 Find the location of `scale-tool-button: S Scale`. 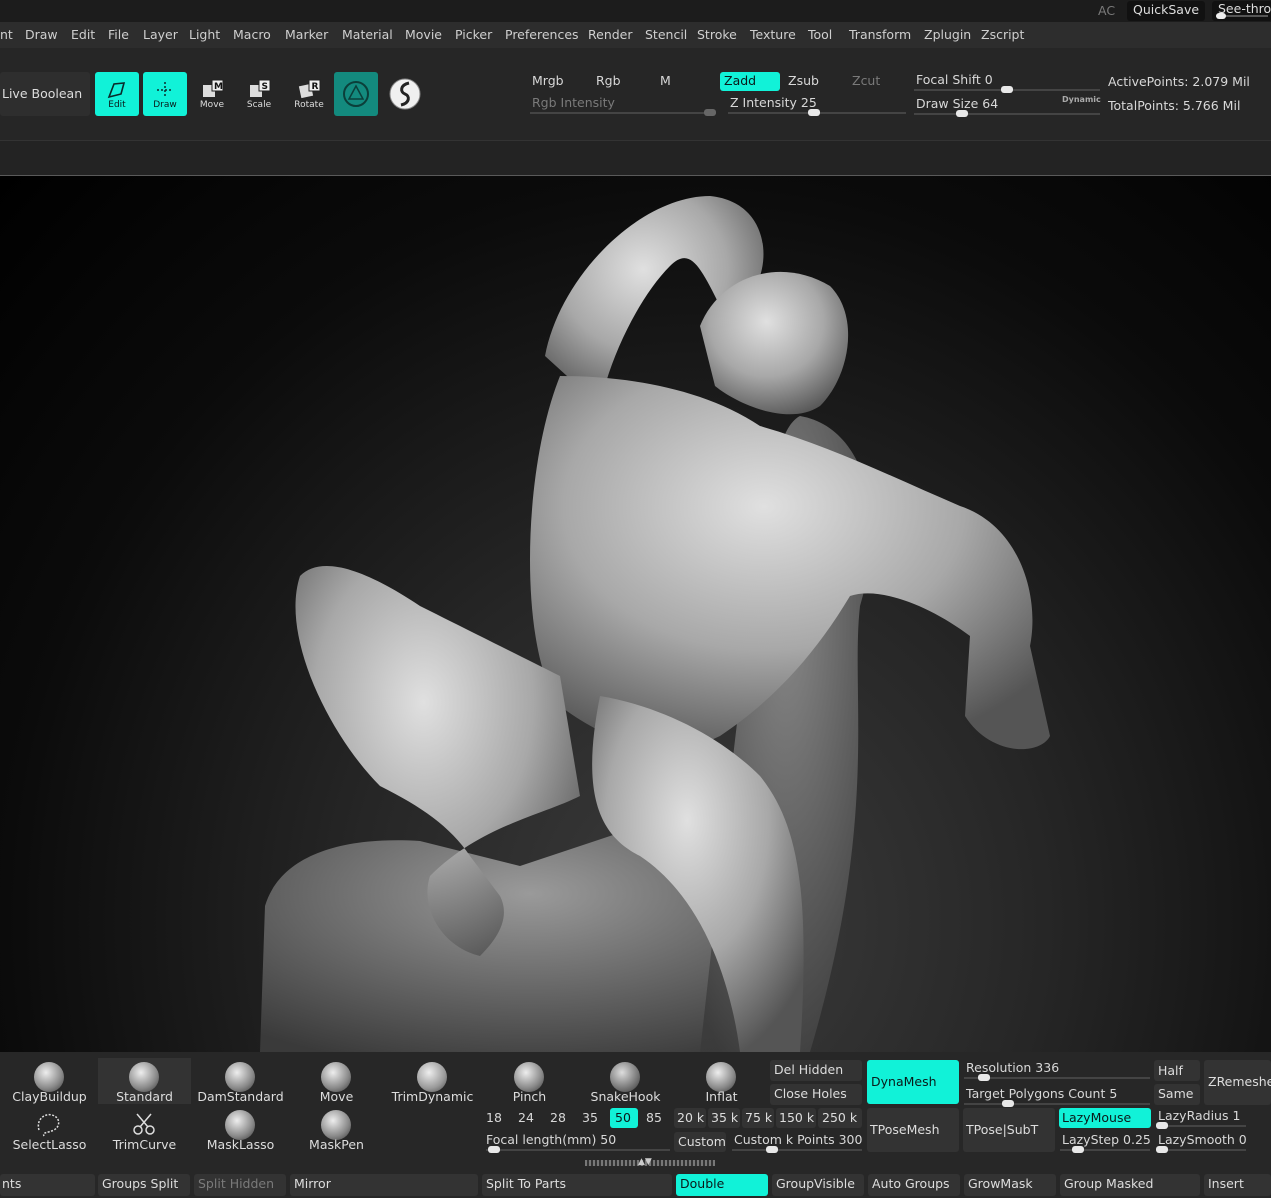

scale-tool-button: S Scale is located at coordinates (259, 94).